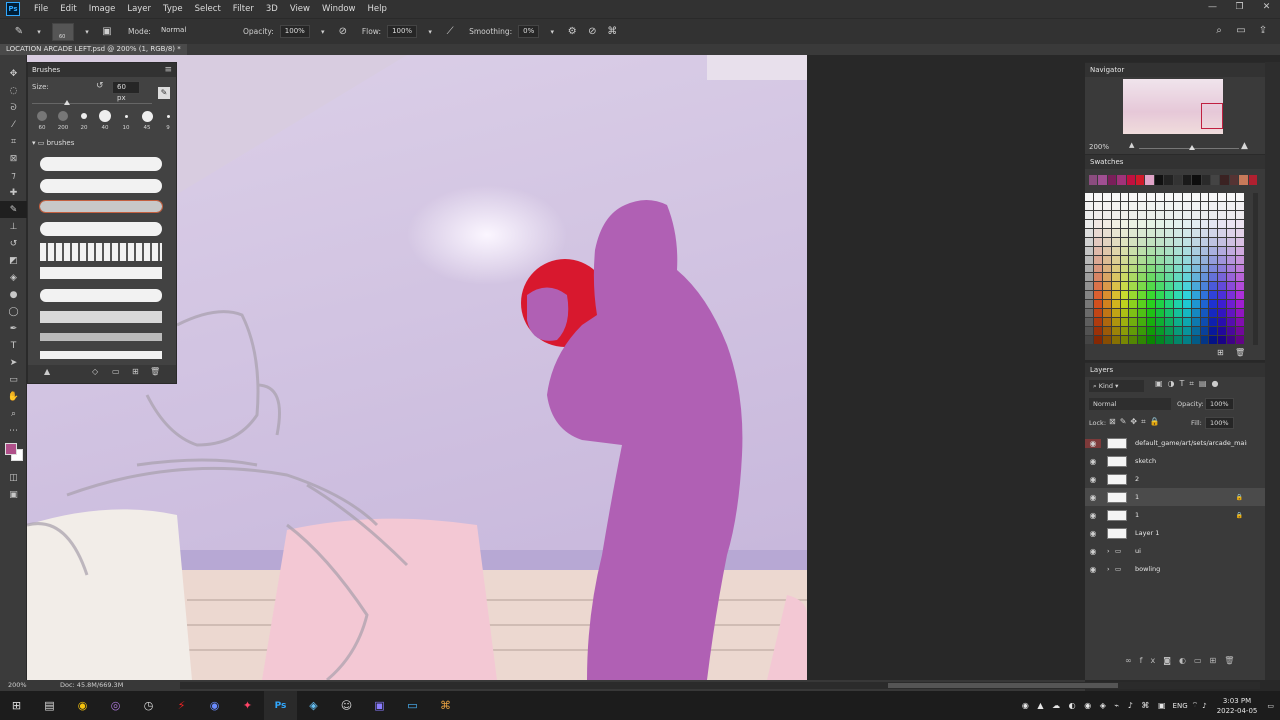  What do you see at coordinates (13, 209) in the screenshot?
I see `brush-tool-icon: ✎` at bounding box center [13, 209].